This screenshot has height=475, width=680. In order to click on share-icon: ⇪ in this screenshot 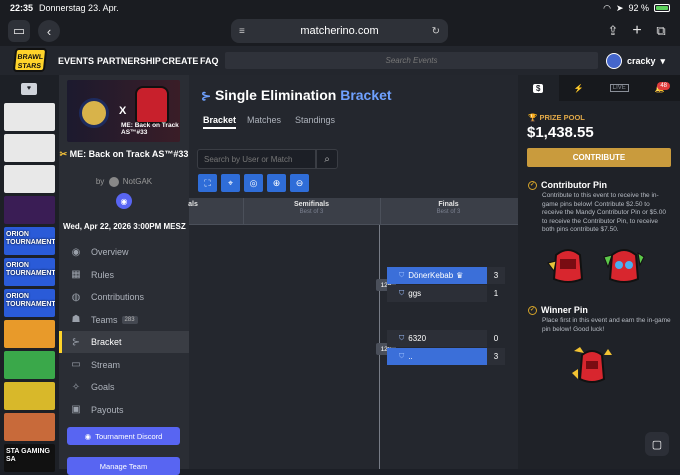, I will do `click(613, 31)`.